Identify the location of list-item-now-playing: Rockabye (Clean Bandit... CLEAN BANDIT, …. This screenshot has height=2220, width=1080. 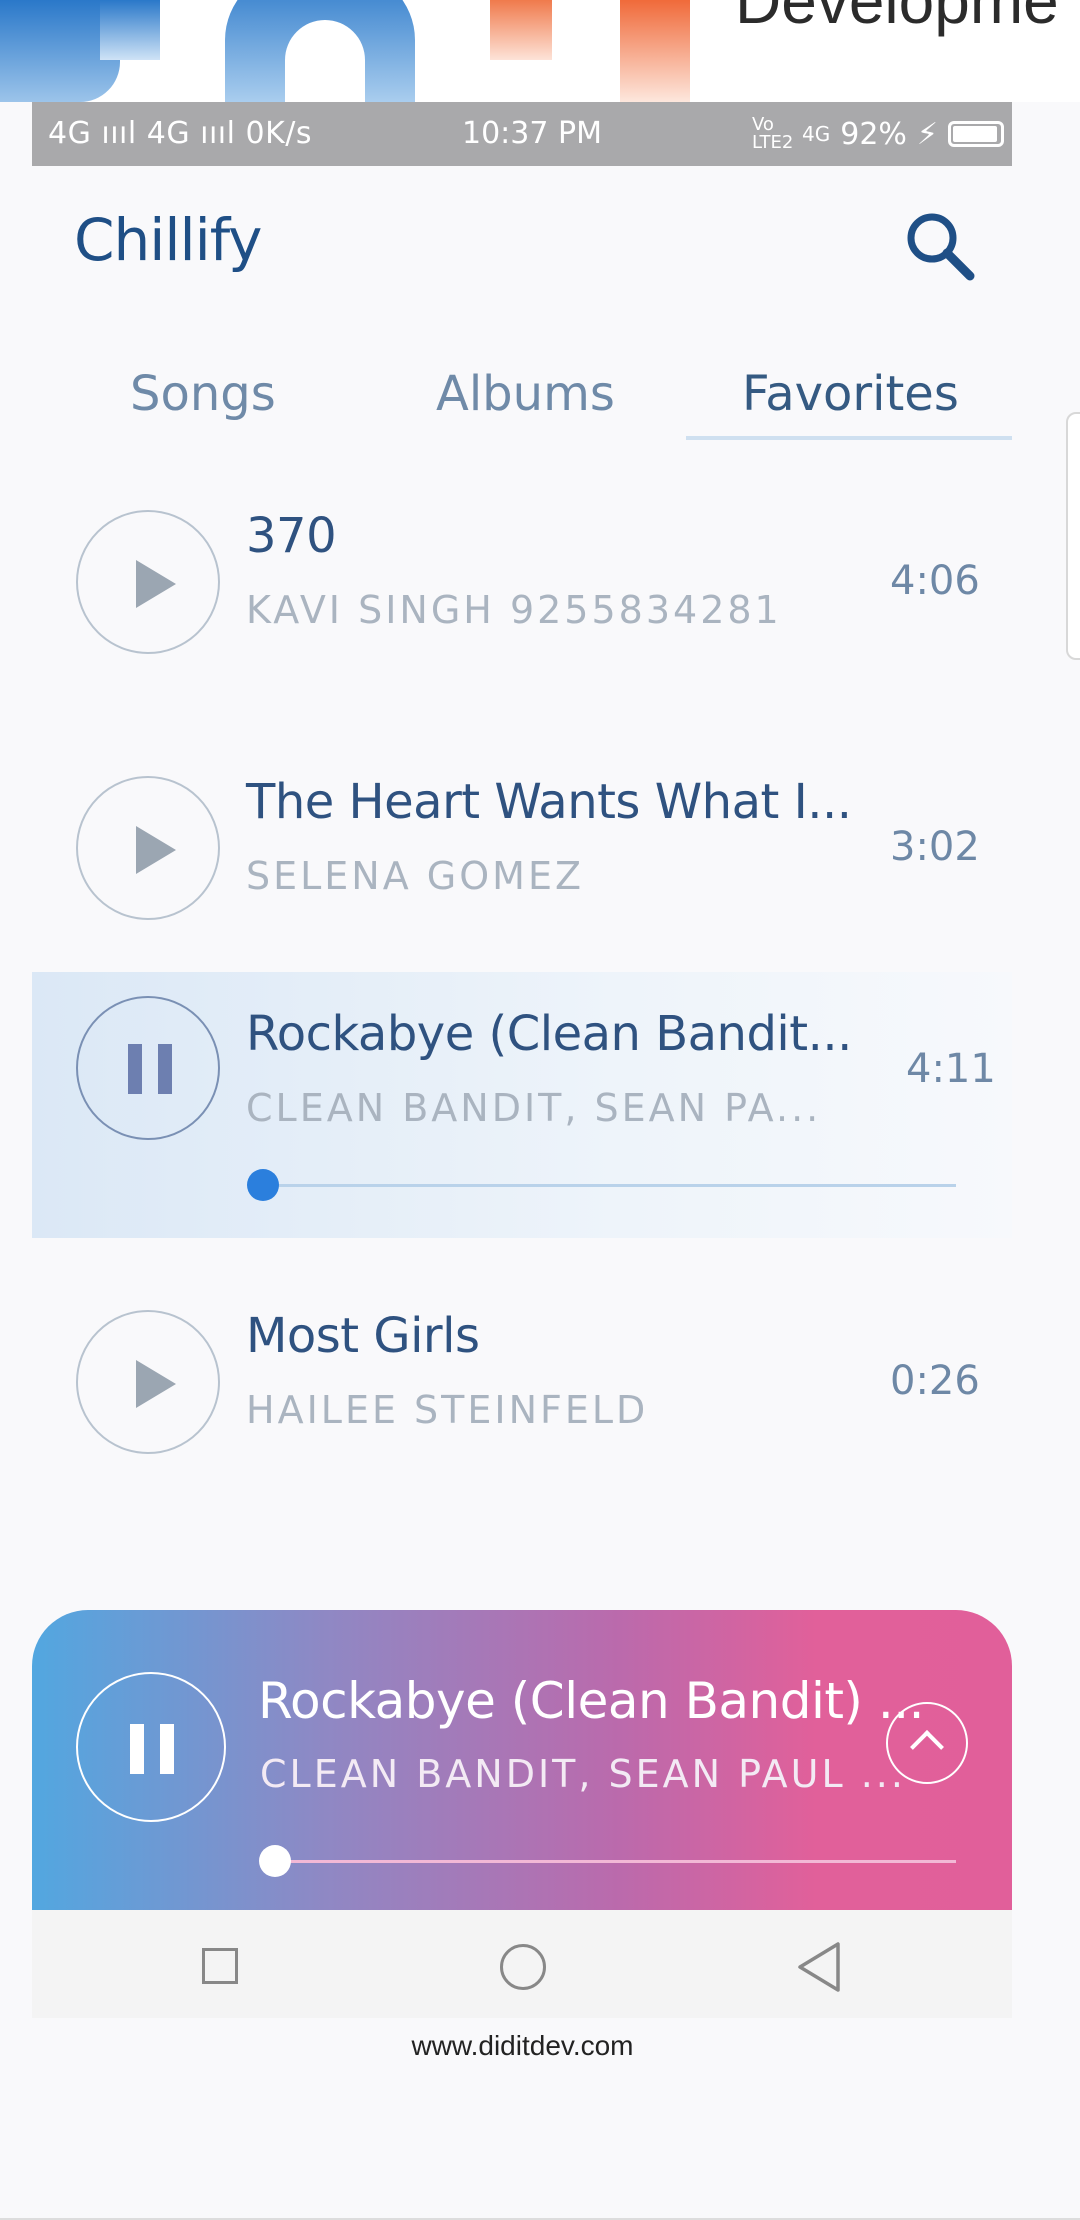
(522, 1105).